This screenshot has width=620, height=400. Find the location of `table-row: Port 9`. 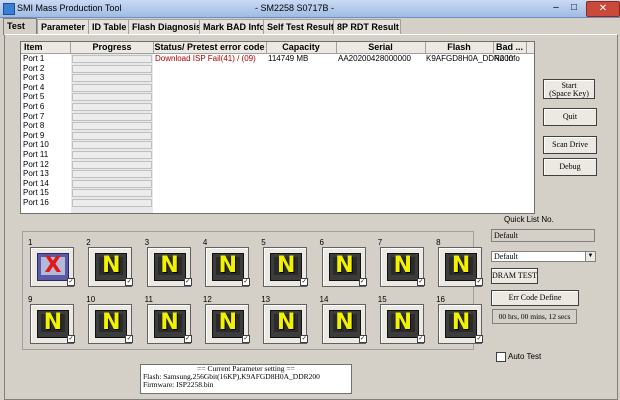

table-row: Port 9 is located at coordinates (277, 136).